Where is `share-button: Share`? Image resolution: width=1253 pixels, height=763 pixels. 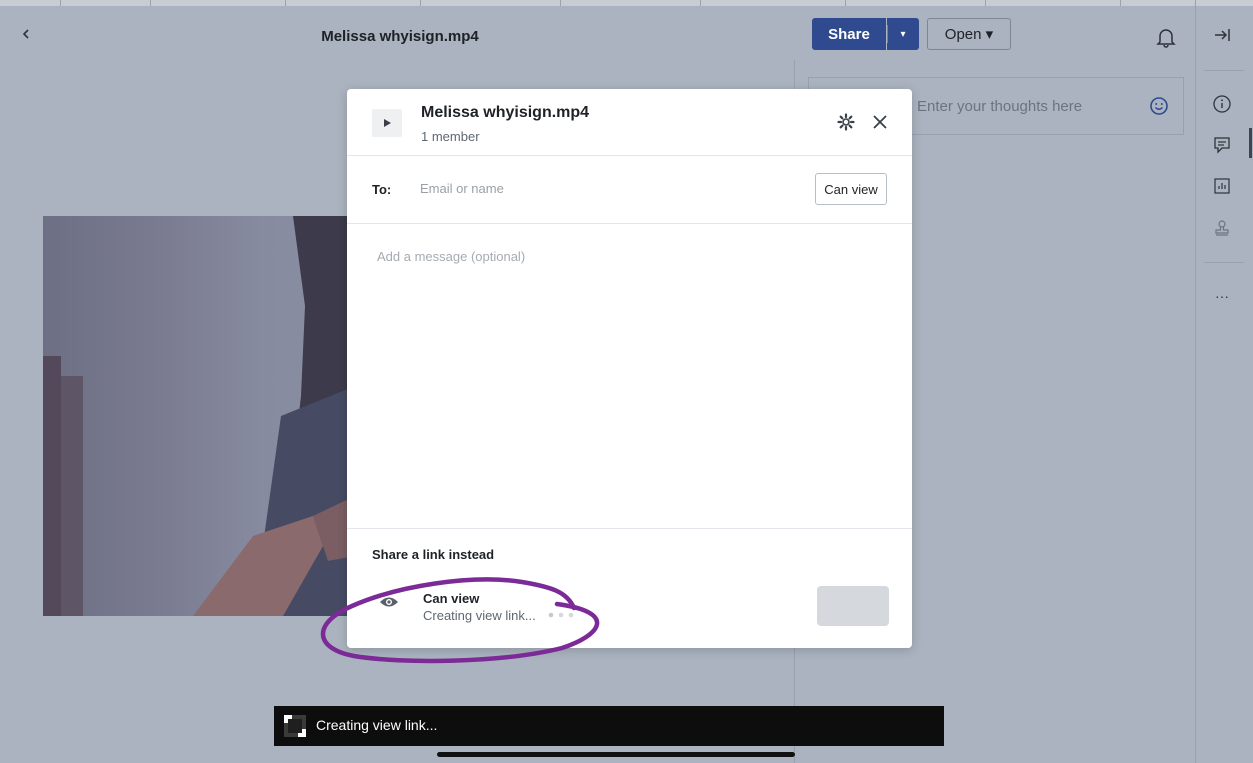 share-button: Share is located at coordinates (849, 34).